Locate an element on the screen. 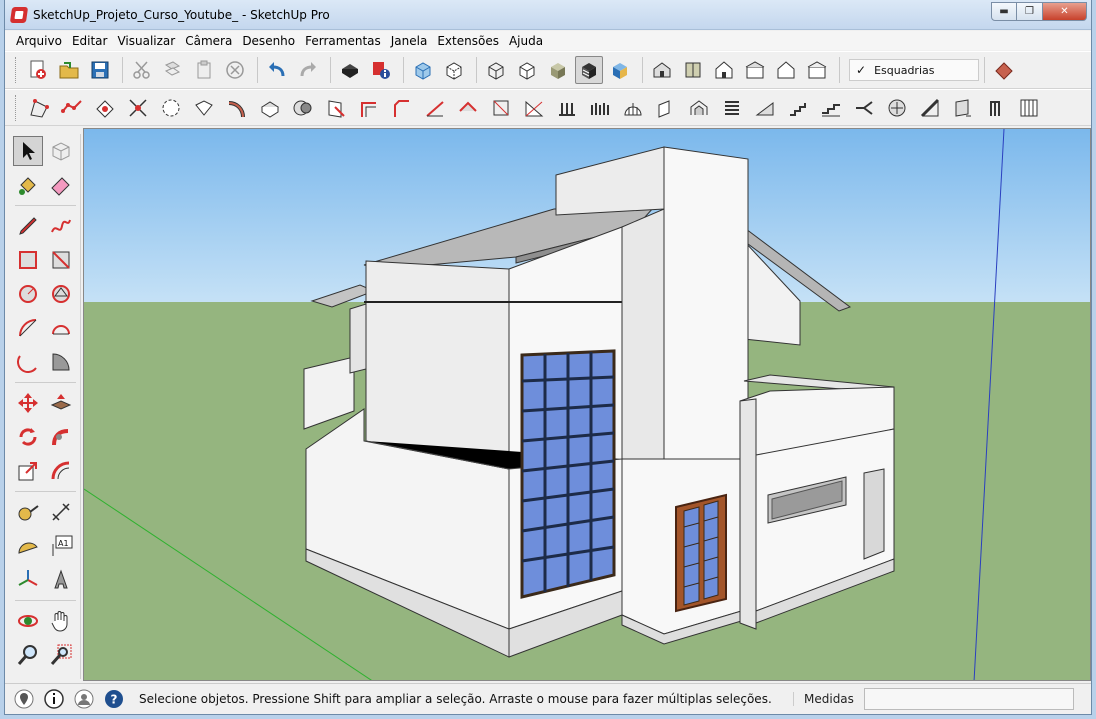 Image resolution: width=1096 pixels, height=719 pixels. top-view-button is located at coordinates (693, 70).